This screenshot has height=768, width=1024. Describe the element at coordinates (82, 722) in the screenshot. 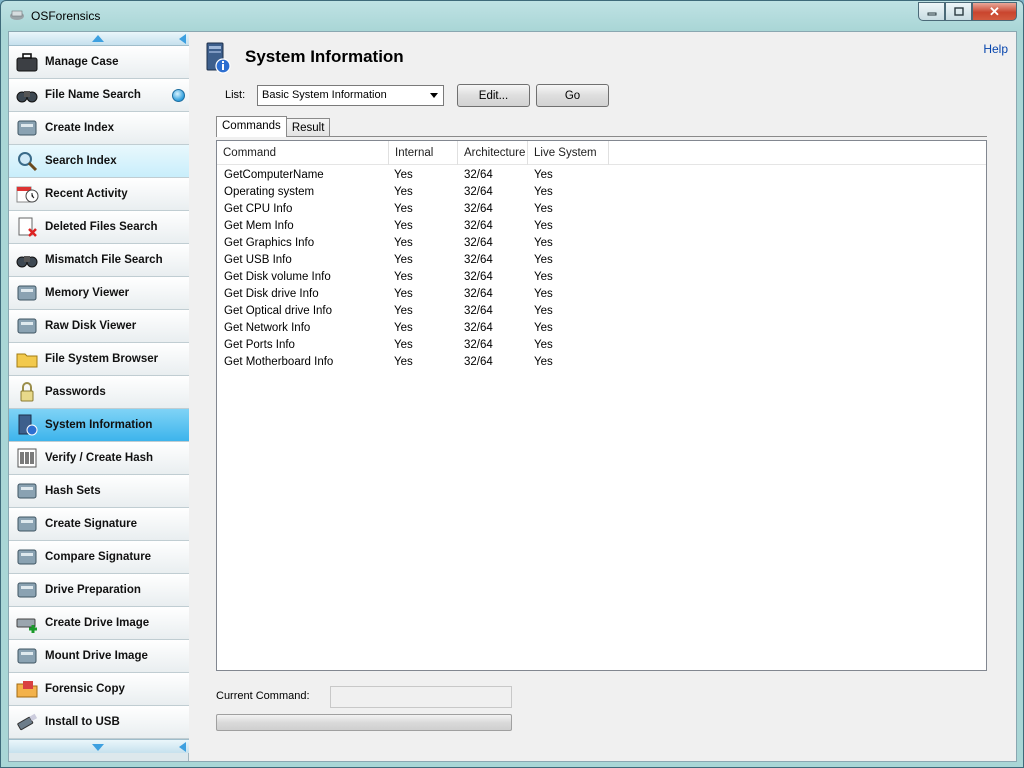

I see `sidebar-item-label: Install to USB` at that location.